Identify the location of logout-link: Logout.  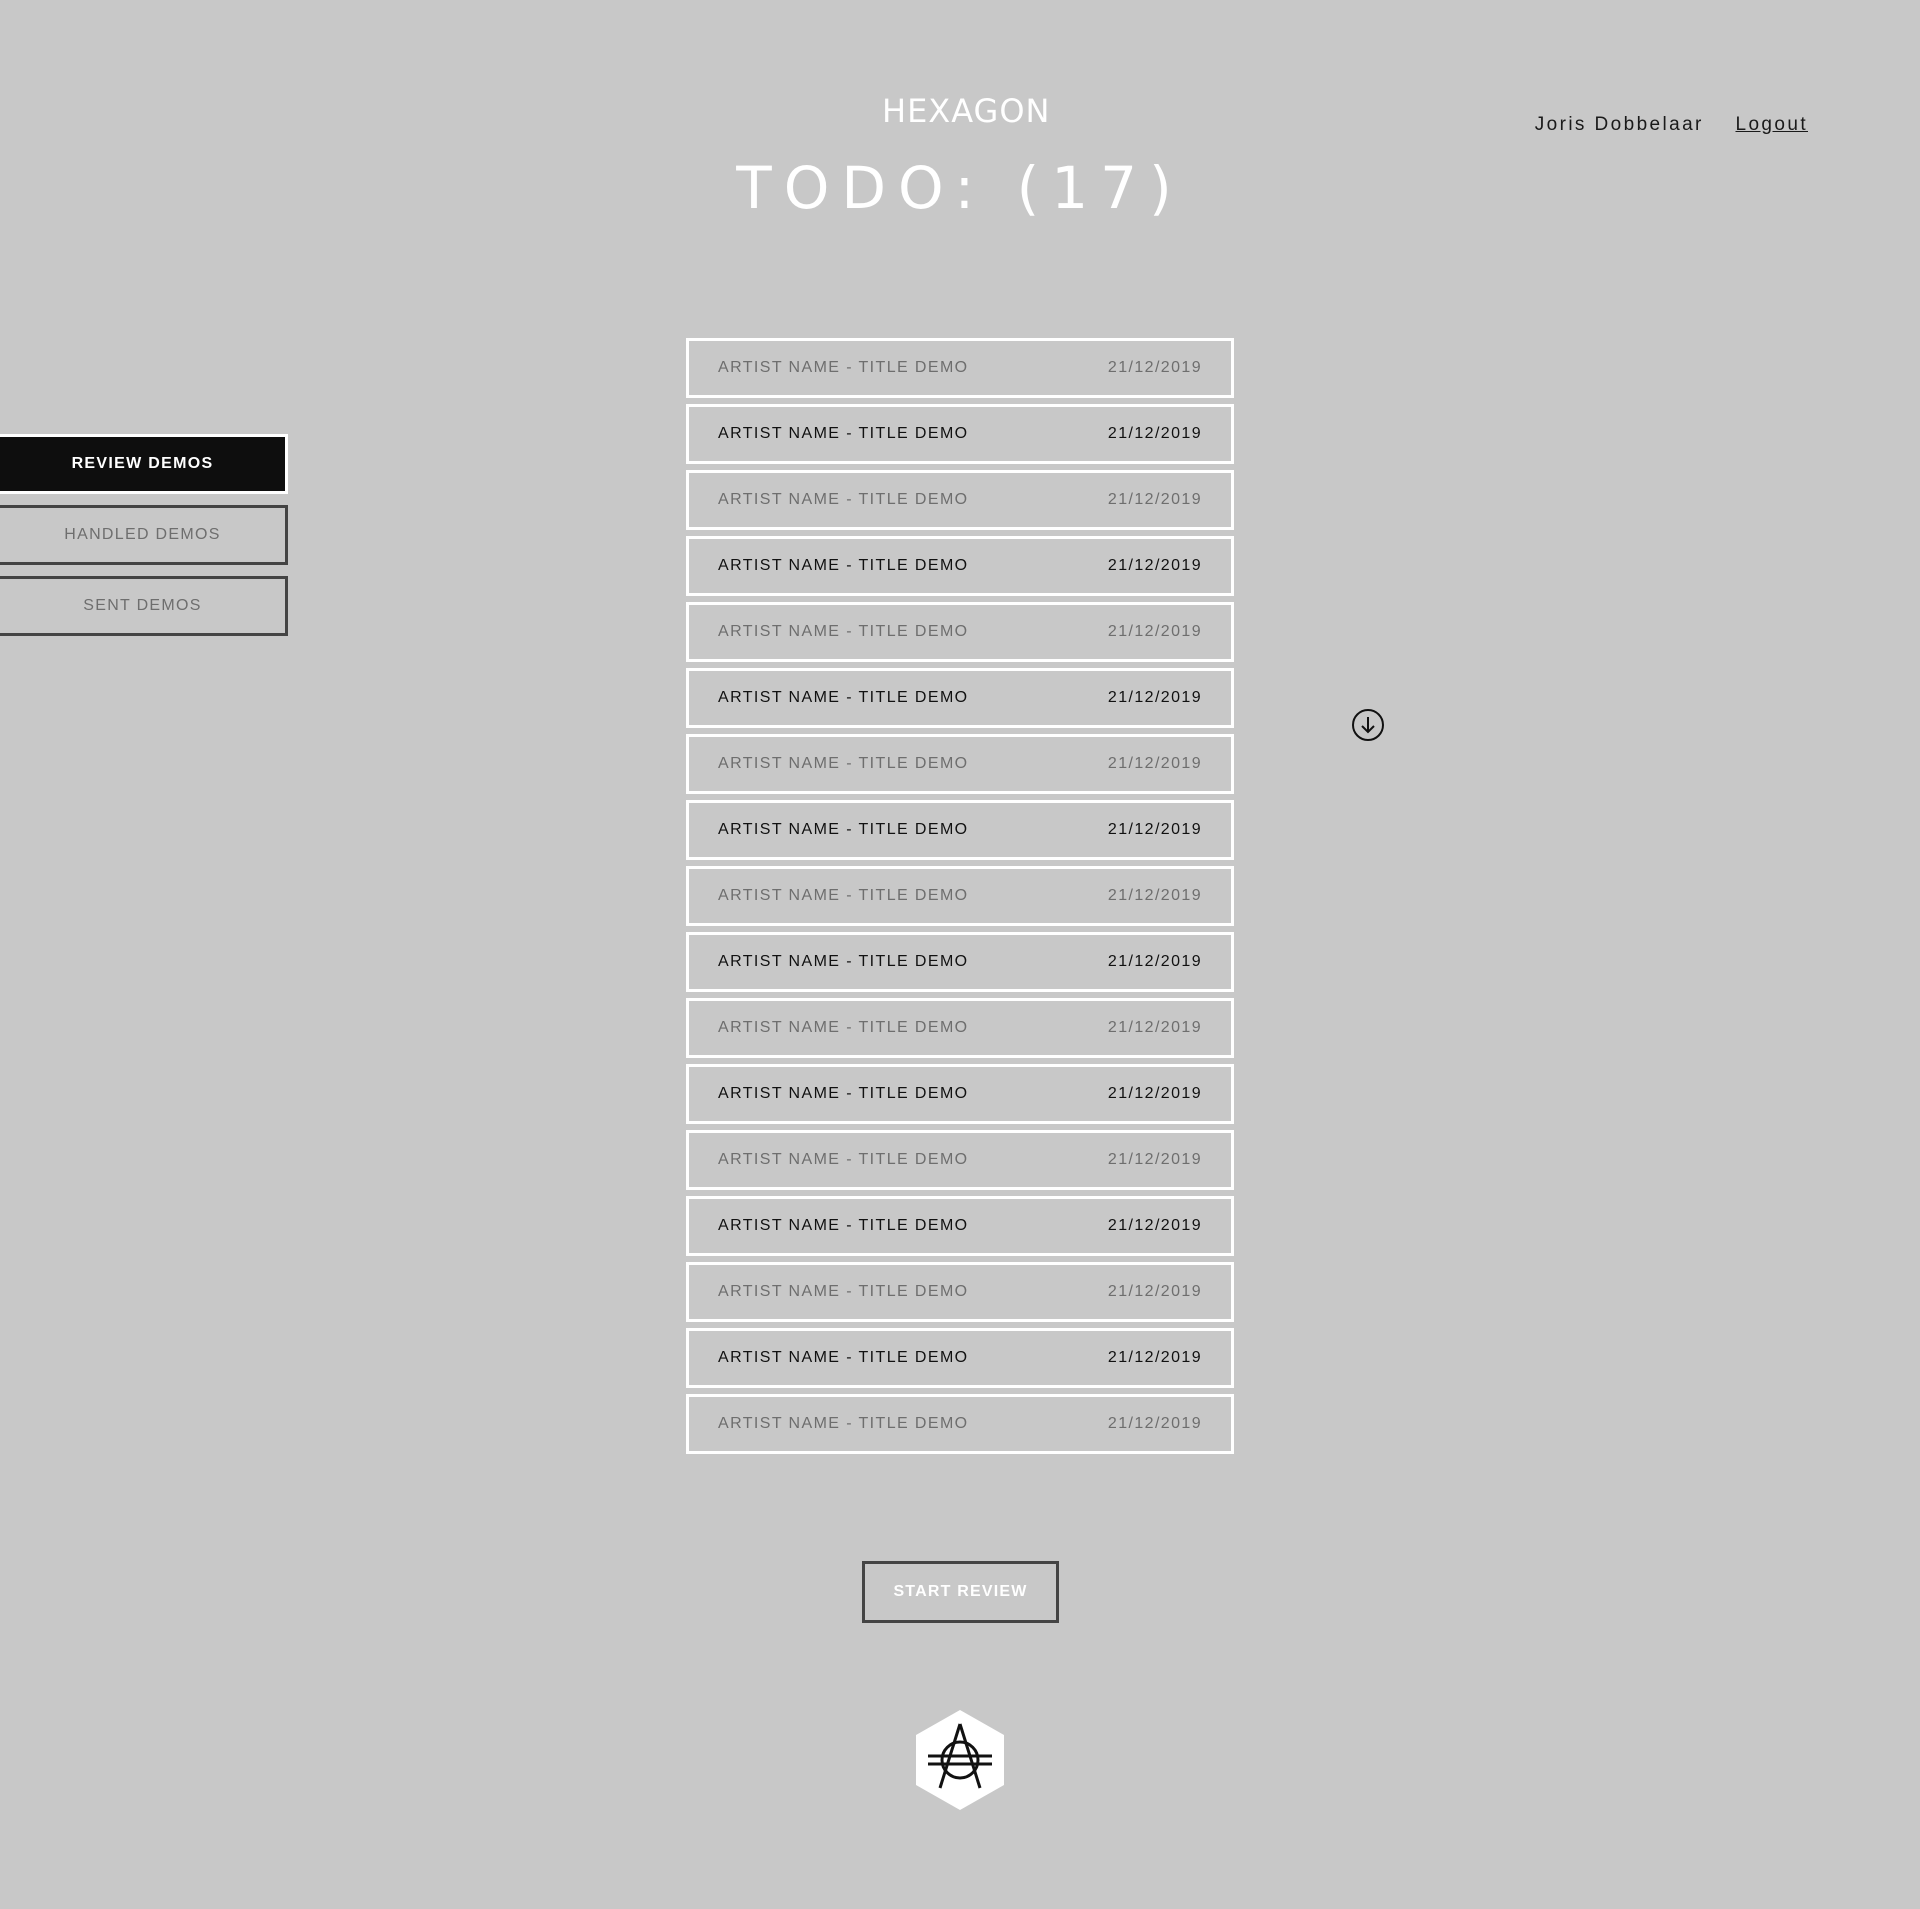
(1771, 124).